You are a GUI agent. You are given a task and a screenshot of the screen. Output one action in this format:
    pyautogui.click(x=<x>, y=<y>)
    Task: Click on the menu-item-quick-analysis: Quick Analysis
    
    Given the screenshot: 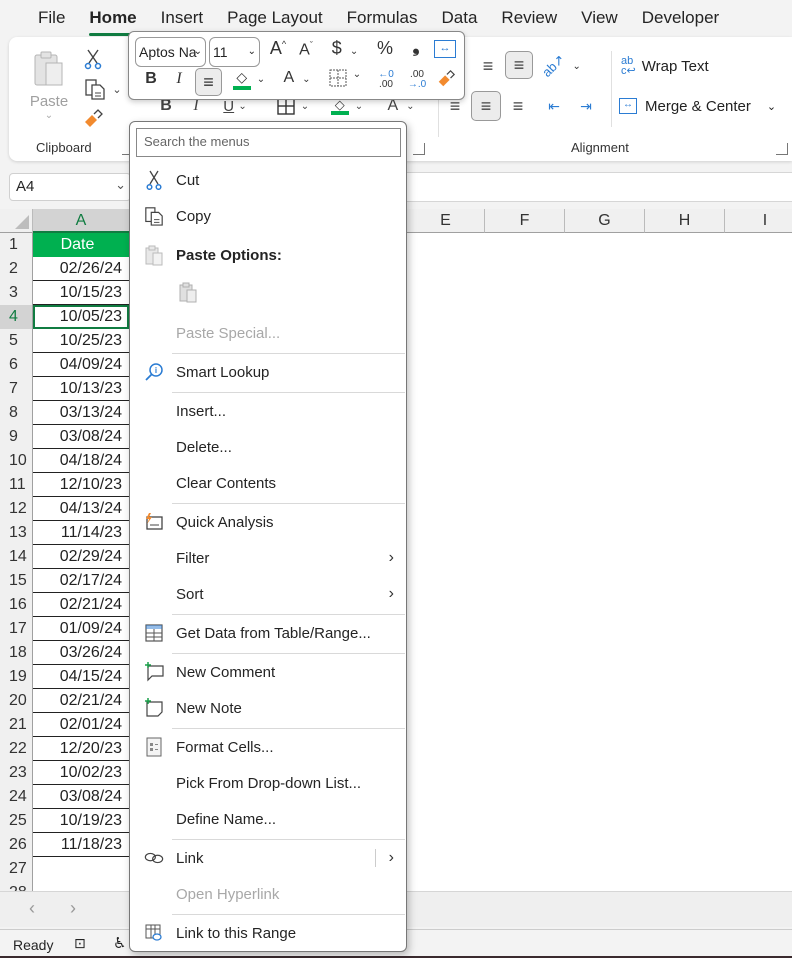 What is the action you would take?
    pyautogui.click(x=268, y=522)
    